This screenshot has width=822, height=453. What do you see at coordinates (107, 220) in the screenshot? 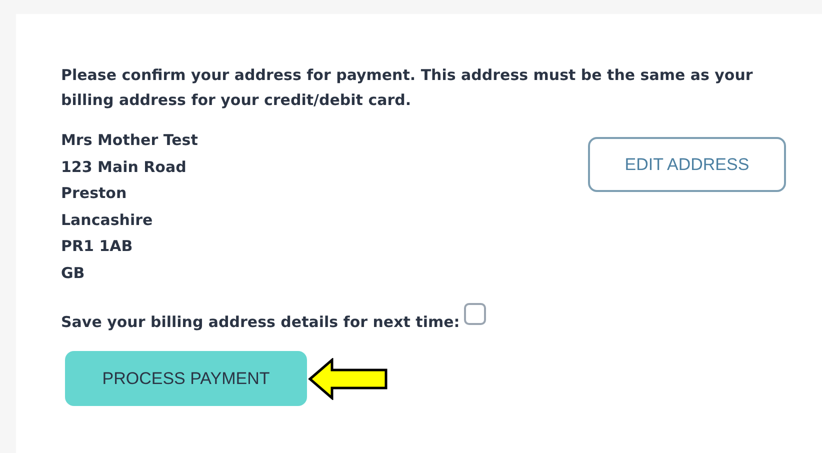
I see `address-line: Lancashire` at bounding box center [107, 220].